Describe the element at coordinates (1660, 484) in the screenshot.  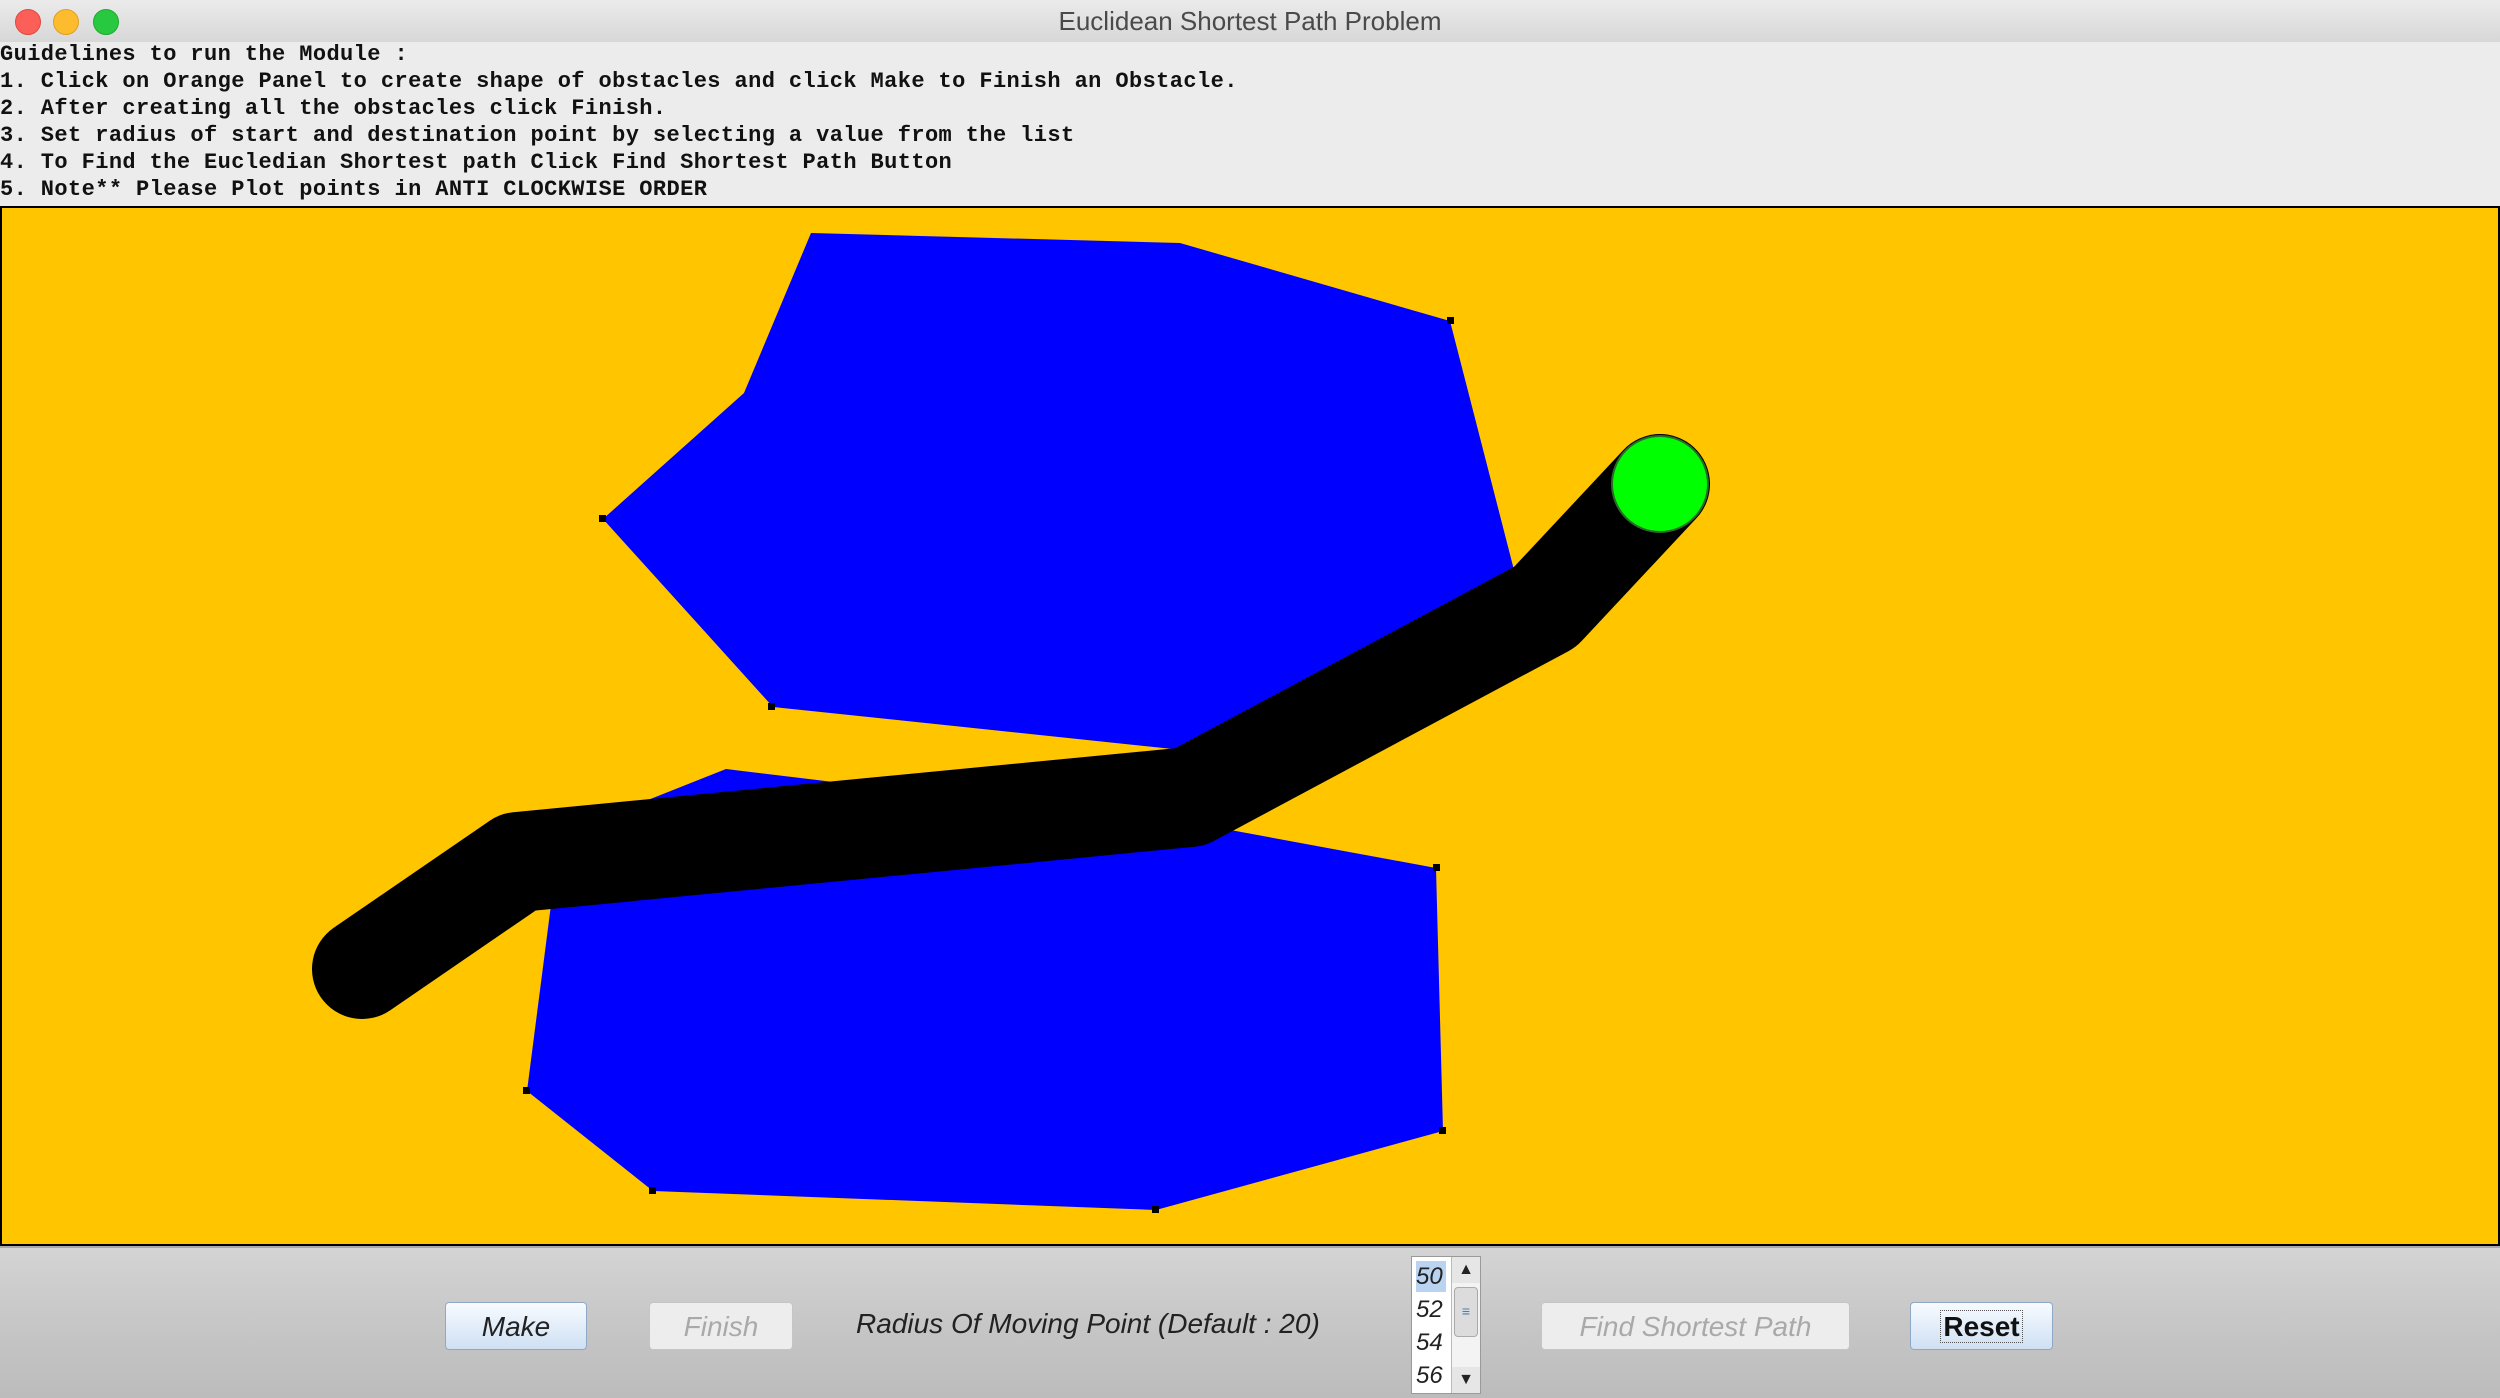
I see `moving-point` at that location.